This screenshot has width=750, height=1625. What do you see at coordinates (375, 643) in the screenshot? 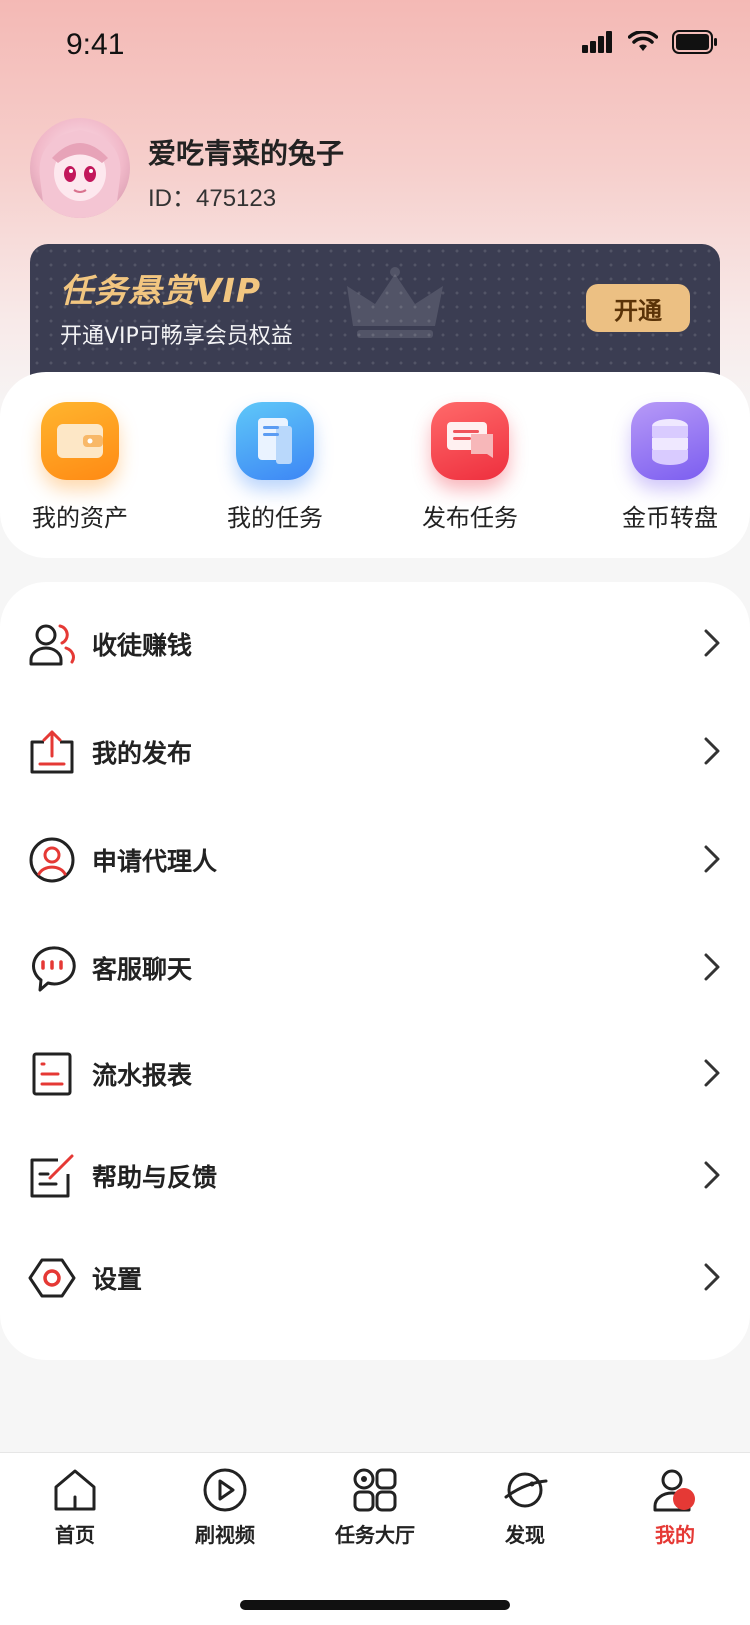
I see `menu-item-recruit: 收徒赚钱` at bounding box center [375, 643].